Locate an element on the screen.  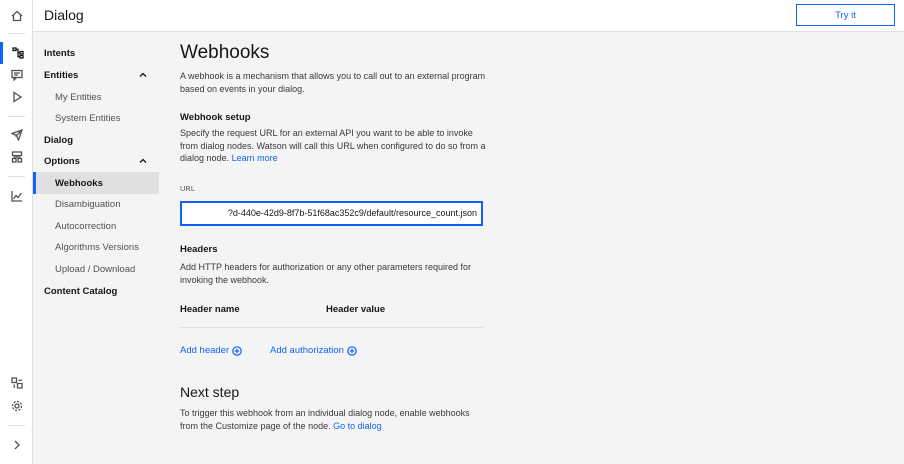
chat-icon is located at coordinates (16, 75).